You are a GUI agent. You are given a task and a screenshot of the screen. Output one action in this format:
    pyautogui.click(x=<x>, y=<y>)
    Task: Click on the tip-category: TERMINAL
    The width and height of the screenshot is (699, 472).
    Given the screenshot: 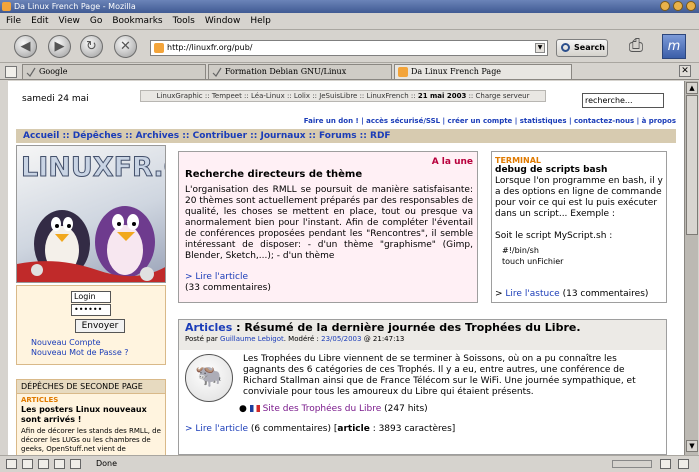 What is the action you would take?
    pyautogui.click(x=518, y=160)
    